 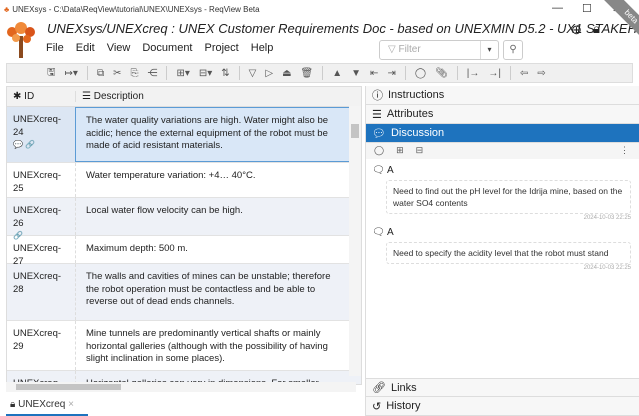 I want to click on menu-project: Project, so click(x=222, y=48).